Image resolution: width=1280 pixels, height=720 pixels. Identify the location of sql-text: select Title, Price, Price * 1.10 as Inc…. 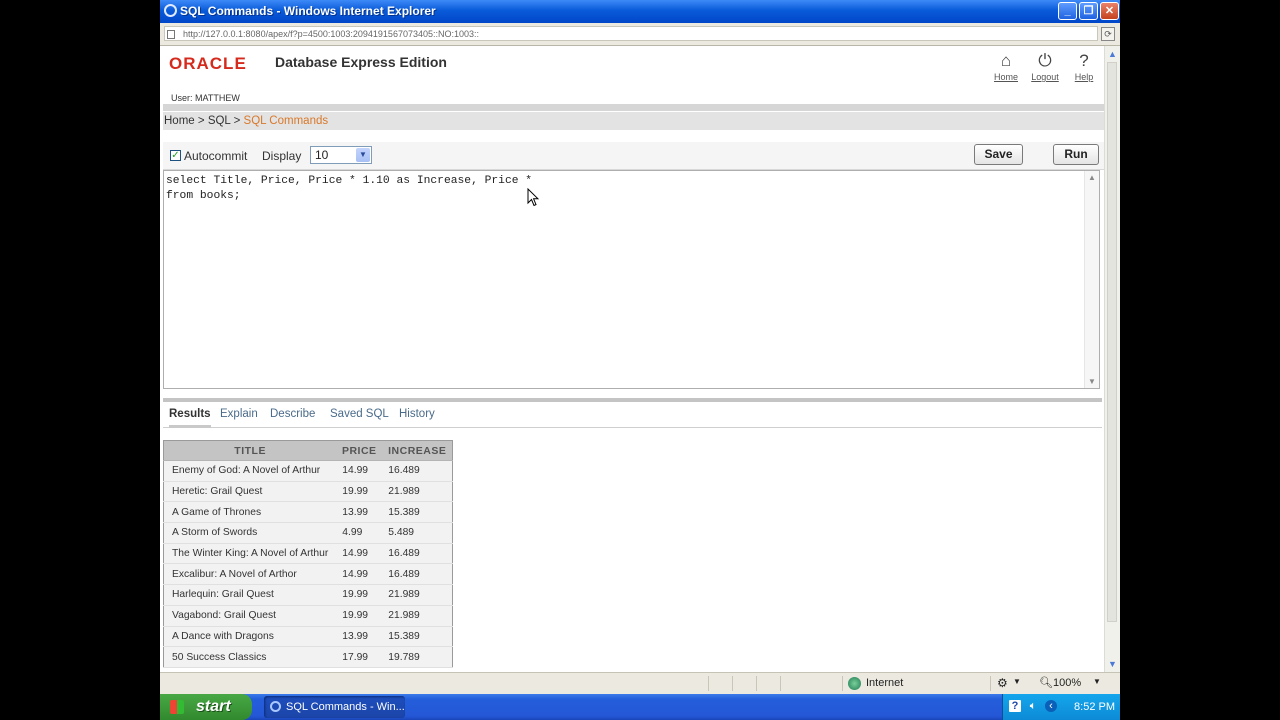
(349, 188).